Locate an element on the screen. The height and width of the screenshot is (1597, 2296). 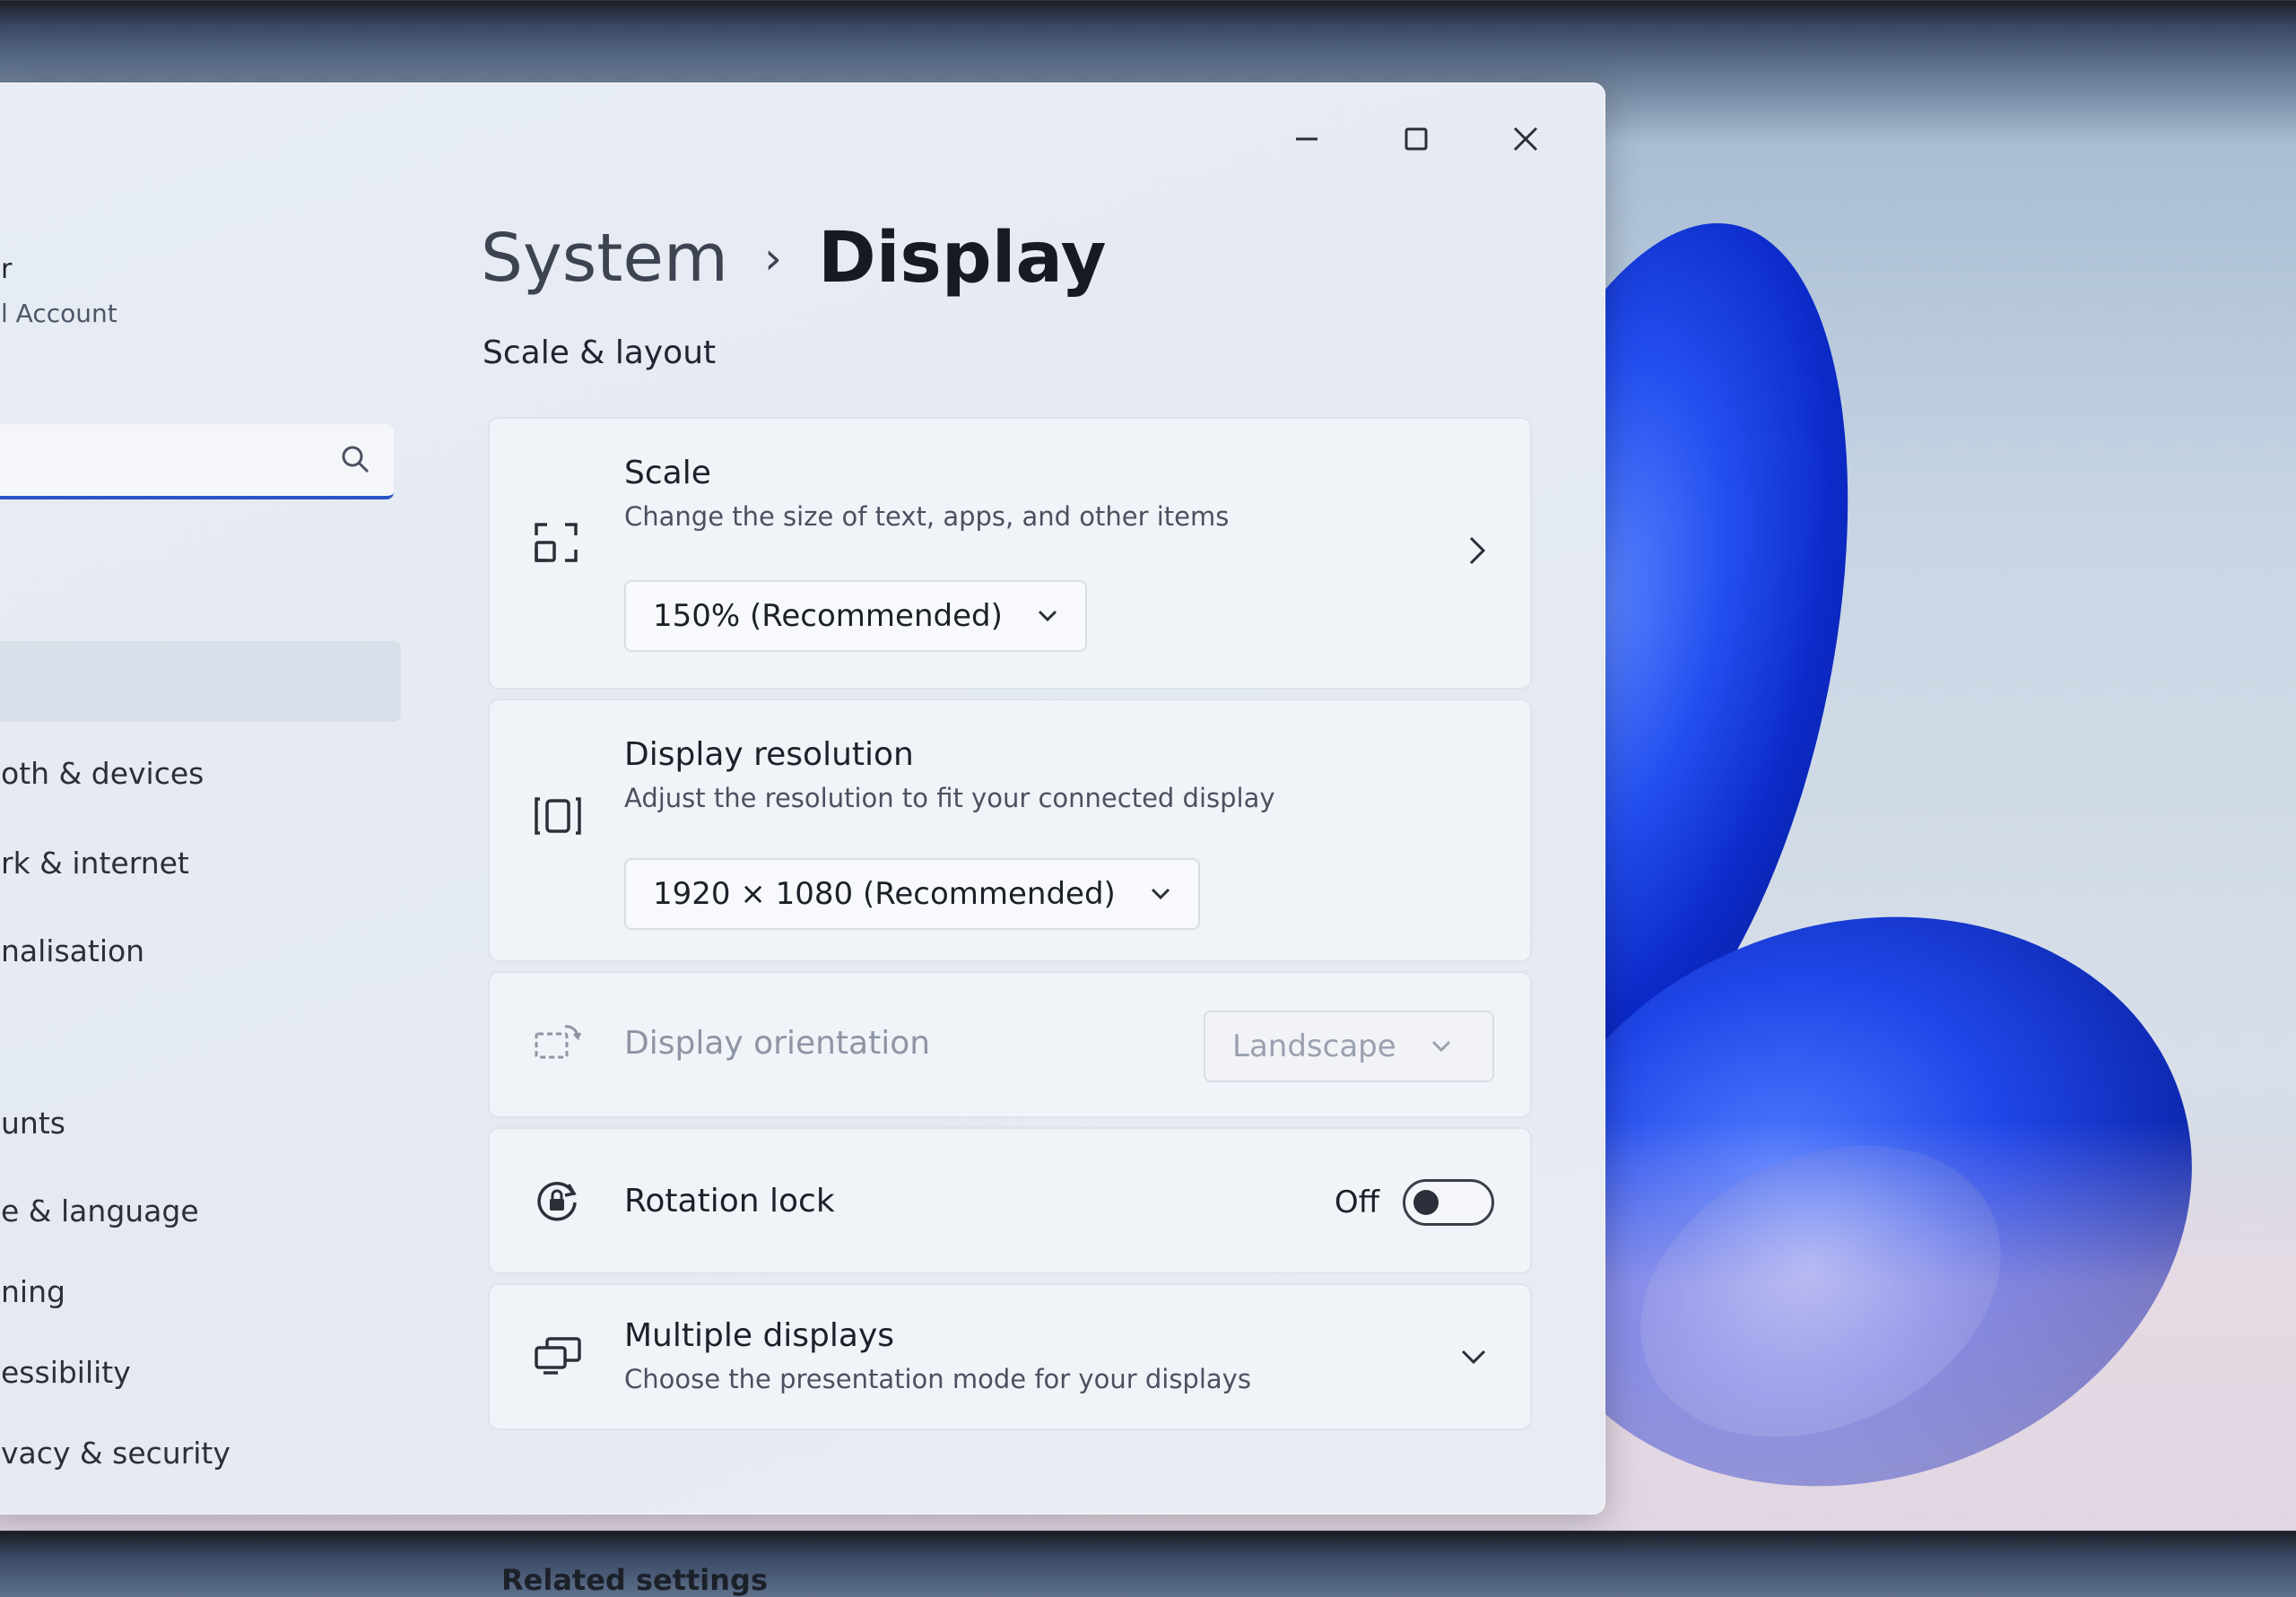
orientation-title: Display orientation is located at coordinates (777, 1043).